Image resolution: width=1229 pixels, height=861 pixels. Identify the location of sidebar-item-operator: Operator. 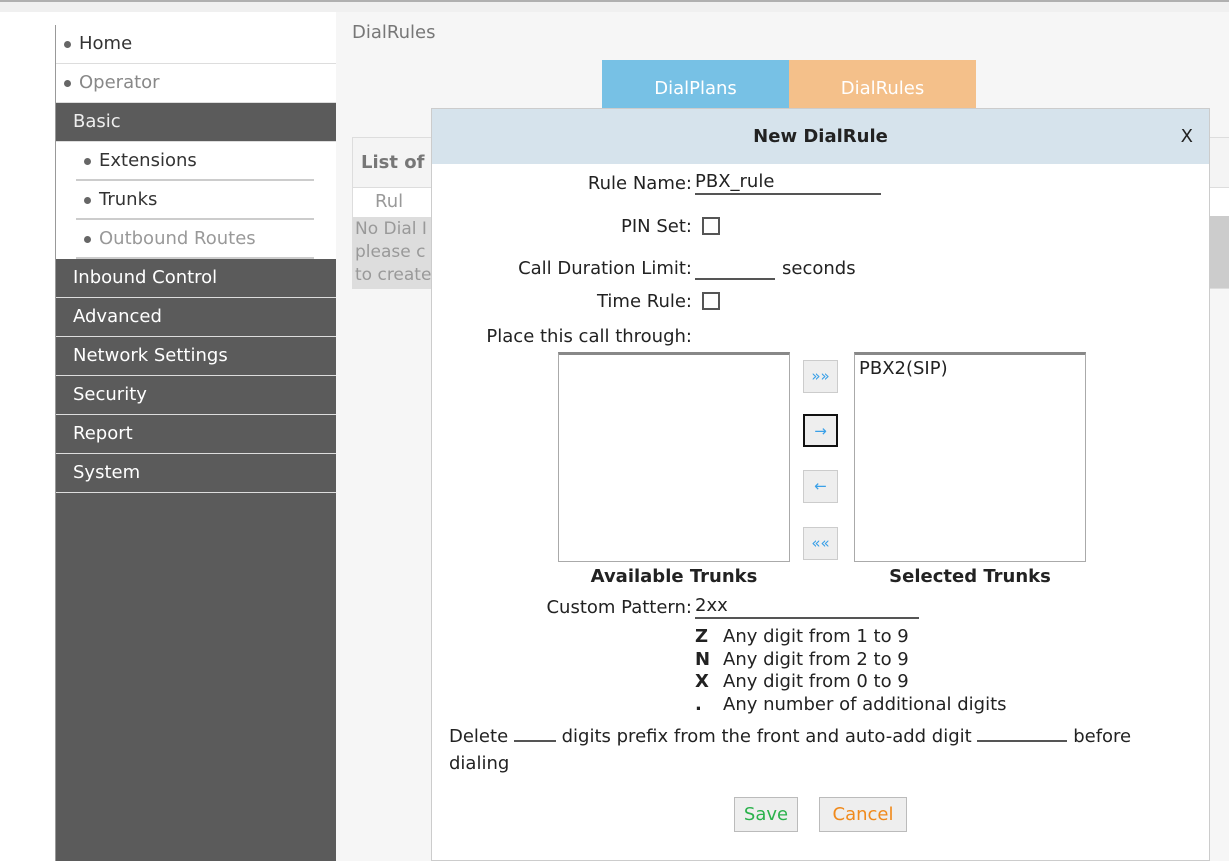
(196, 83).